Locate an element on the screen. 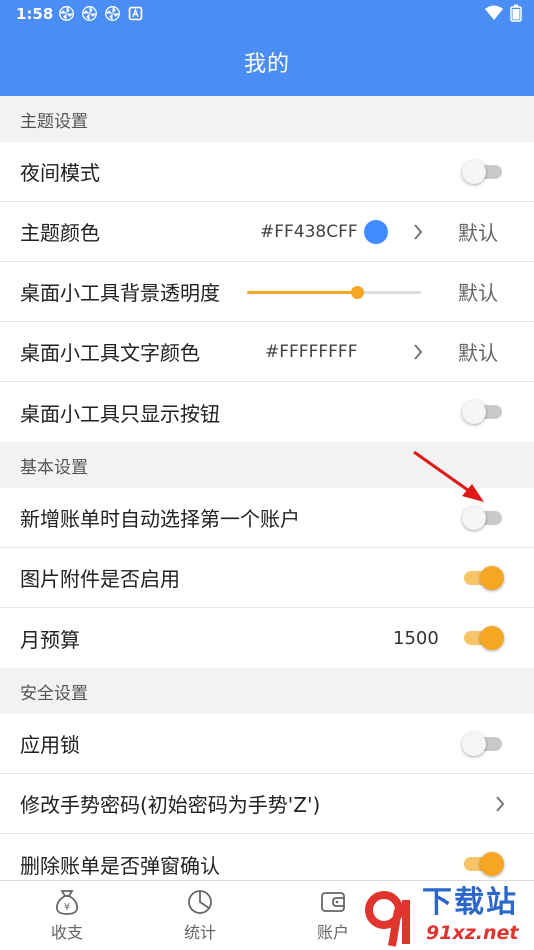 This screenshot has width=534, height=950. monthly-budget-value: 1500 is located at coordinates (416, 638).